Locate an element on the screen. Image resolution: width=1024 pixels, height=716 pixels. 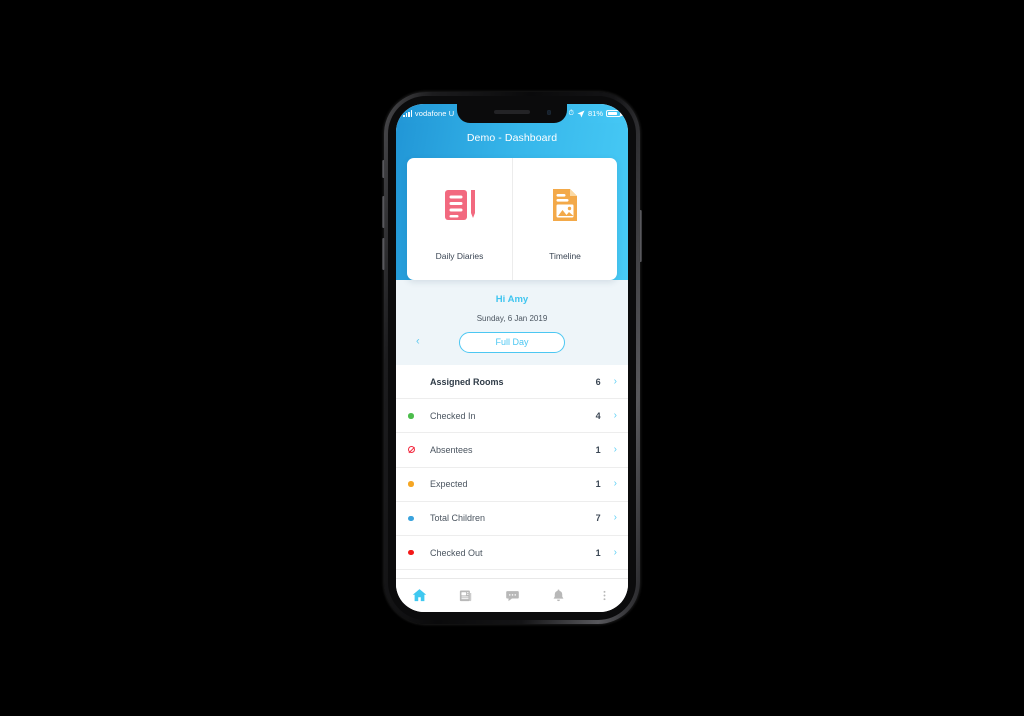
row-label: Absentees is located at coordinates (451, 449).